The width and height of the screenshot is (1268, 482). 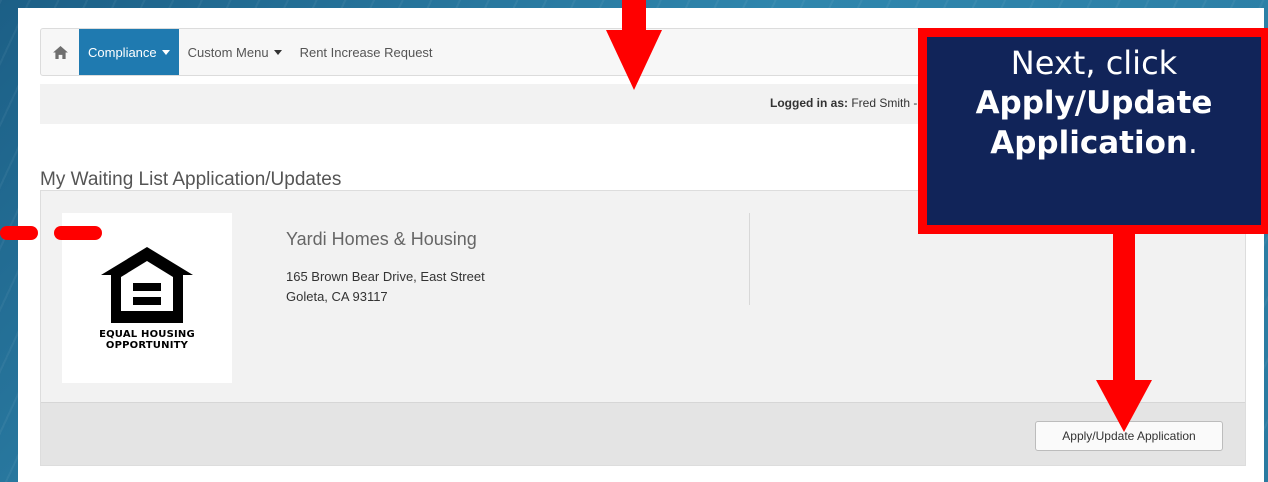 I want to click on nav-custom-menu: Custom Menu, so click(x=235, y=52).